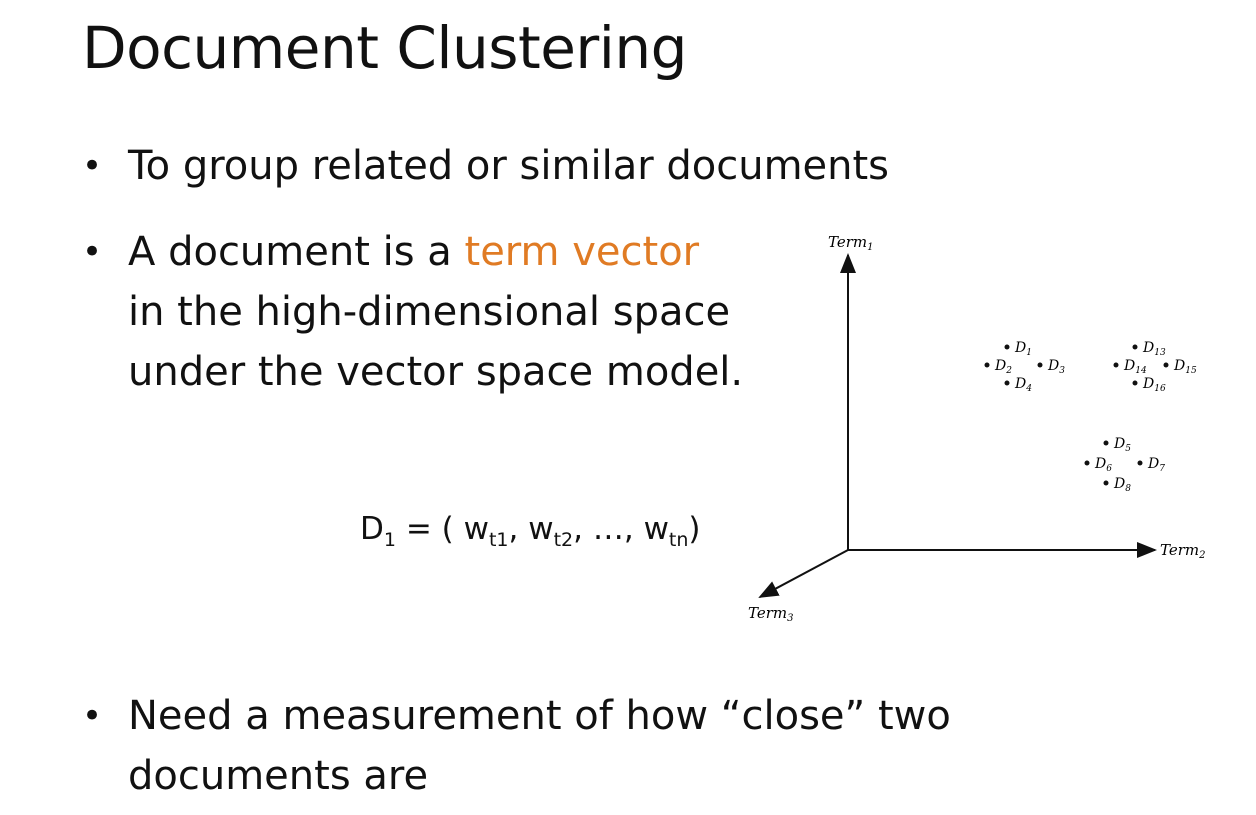 The height and width of the screenshot is (815, 1256). I want to click on formula-equals: = (, so click(429, 529).